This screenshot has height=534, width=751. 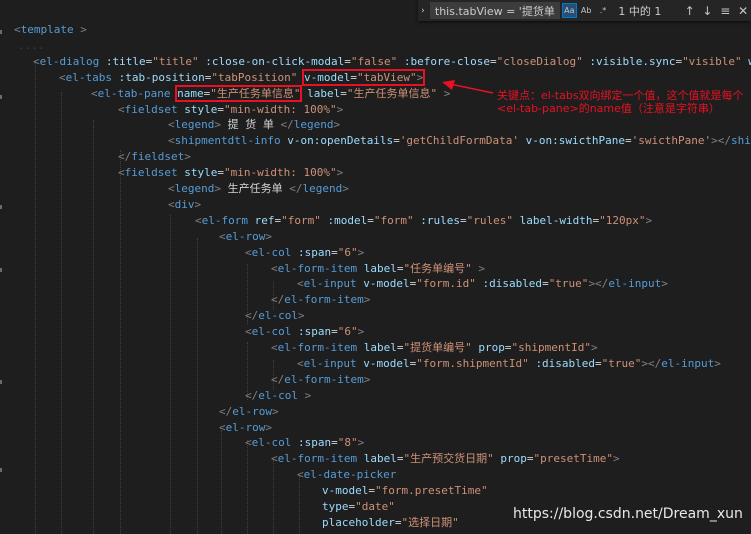 I want to click on code-token: el-form, so click(x=224, y=220).